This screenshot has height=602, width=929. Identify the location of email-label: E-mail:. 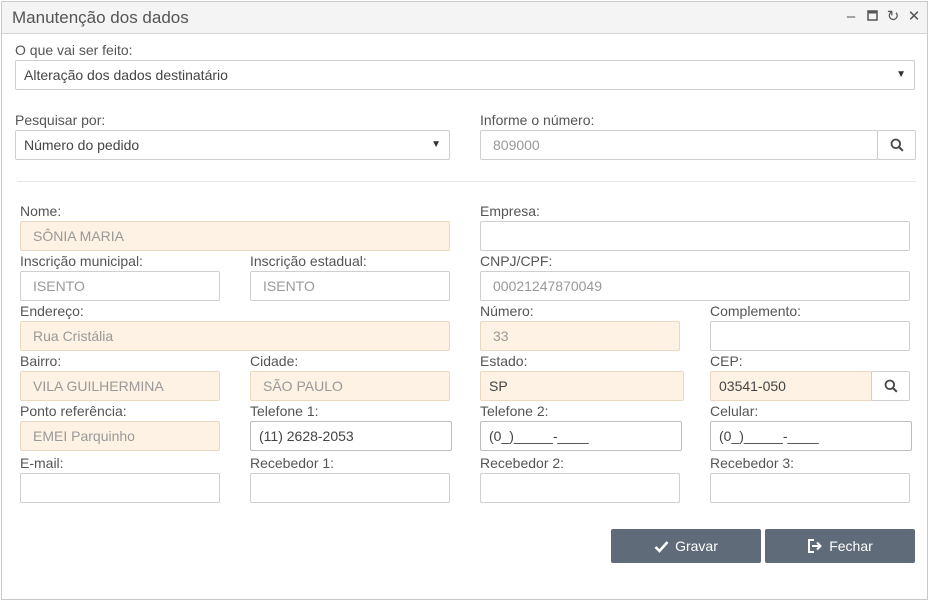
(42, 463).